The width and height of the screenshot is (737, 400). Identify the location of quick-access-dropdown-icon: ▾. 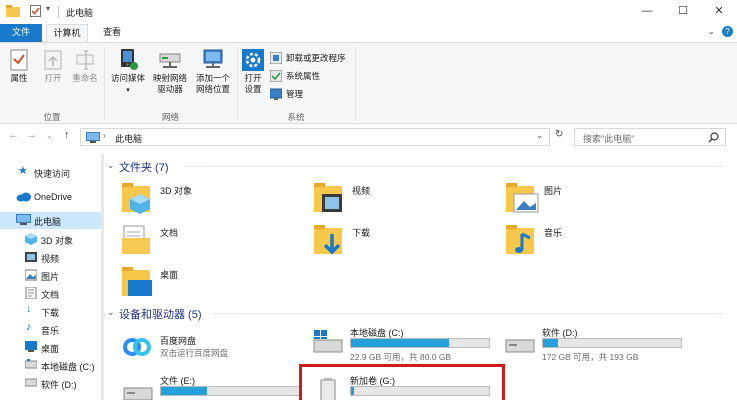
(48, 8).